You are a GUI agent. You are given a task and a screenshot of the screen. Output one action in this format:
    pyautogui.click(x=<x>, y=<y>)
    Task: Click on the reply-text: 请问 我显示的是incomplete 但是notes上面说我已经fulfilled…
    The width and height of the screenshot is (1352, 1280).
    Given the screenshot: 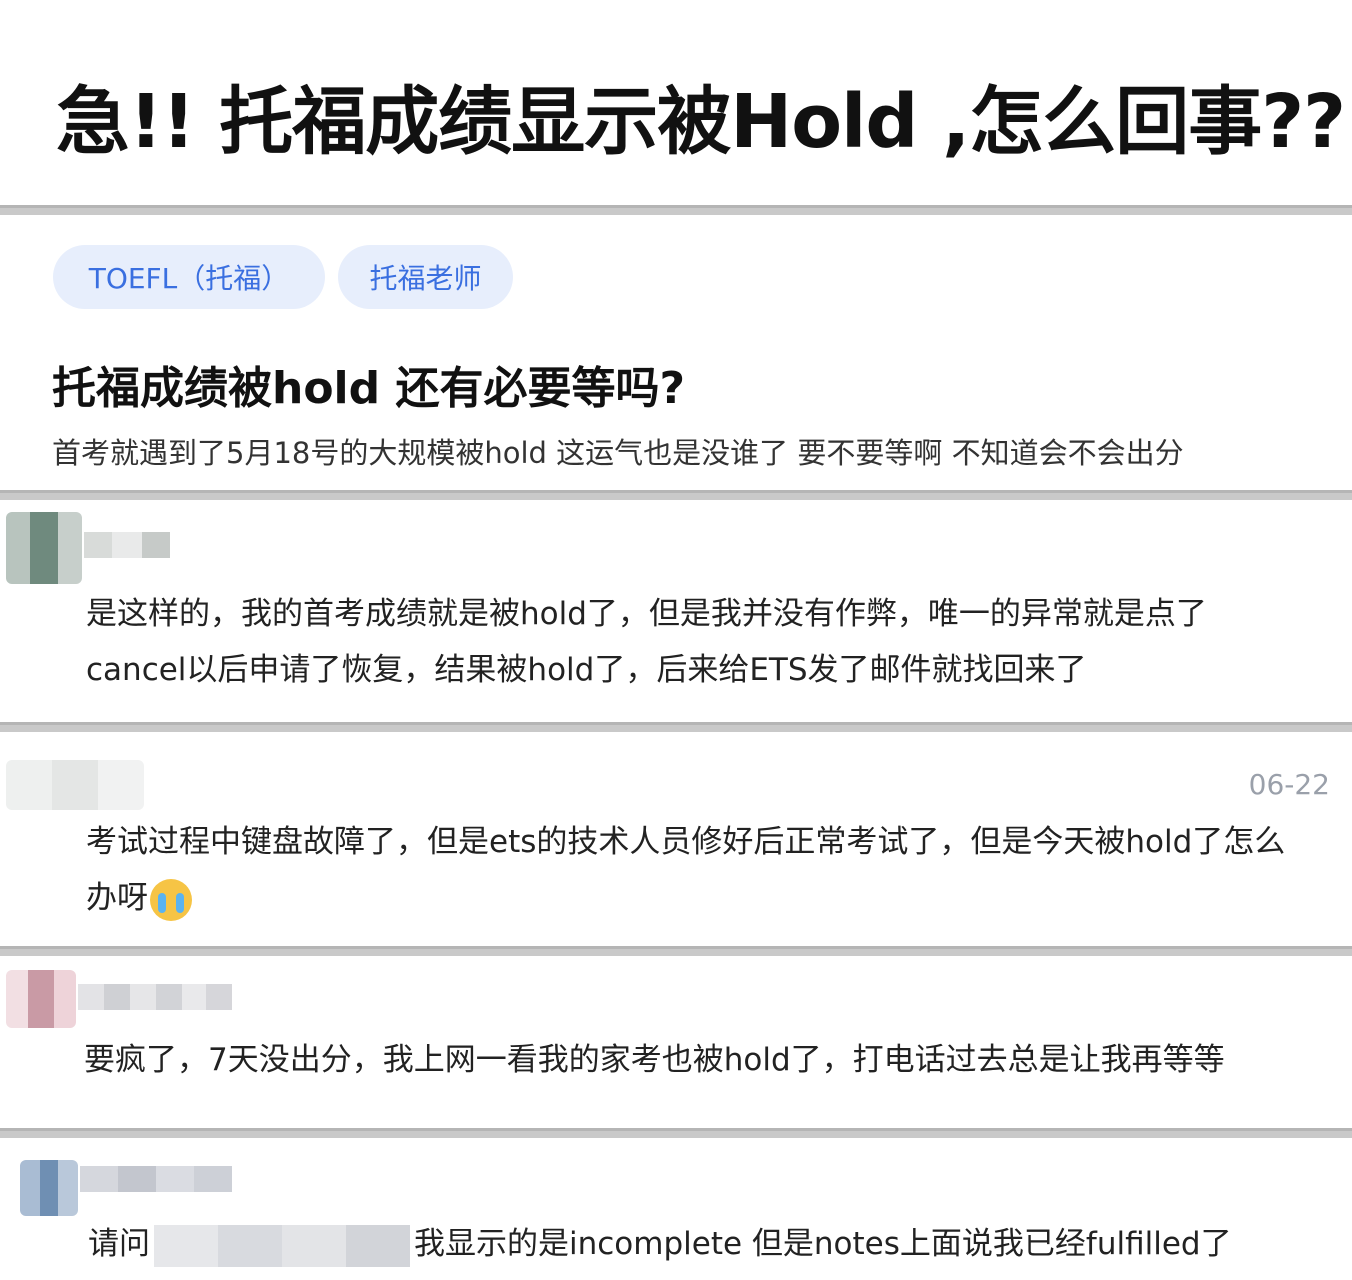 What is the action you would take?
    pyautogui.click(x=660, y=1244)
    